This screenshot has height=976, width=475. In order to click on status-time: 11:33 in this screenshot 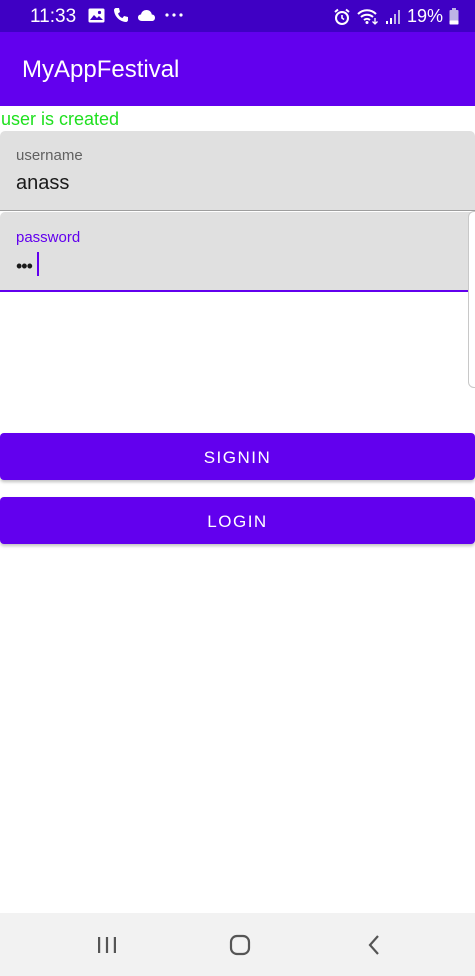, I will do `click(53, 16)`.